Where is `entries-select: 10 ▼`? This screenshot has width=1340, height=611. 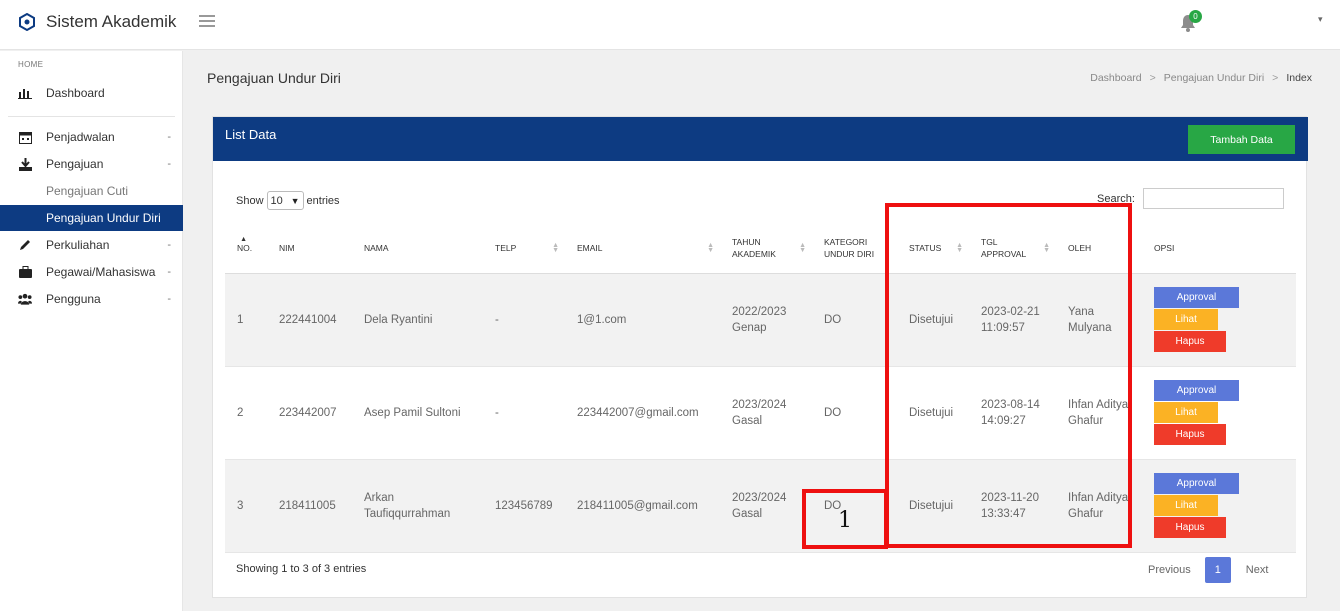
entries-select: 10 ▼ is located at coordinates (285, 200).